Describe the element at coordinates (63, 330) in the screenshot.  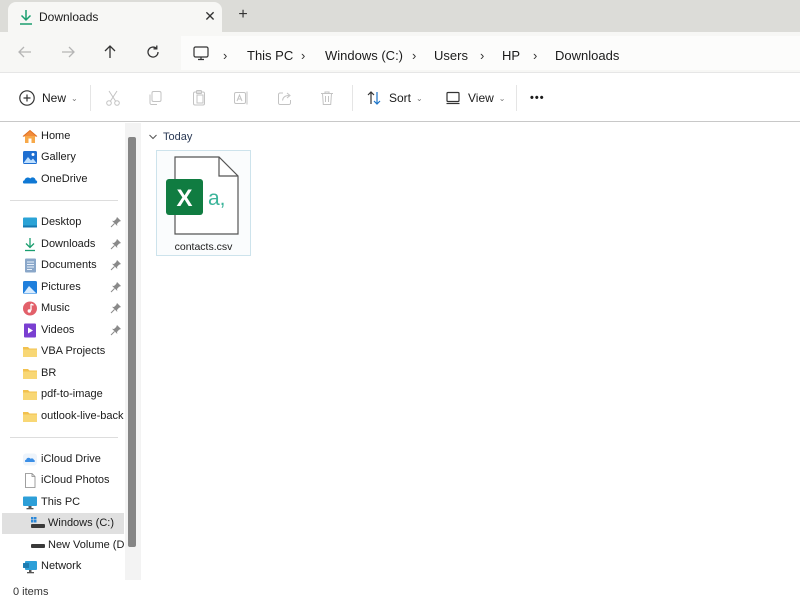
I see `sidebar-item-videos: Videos` at that location.